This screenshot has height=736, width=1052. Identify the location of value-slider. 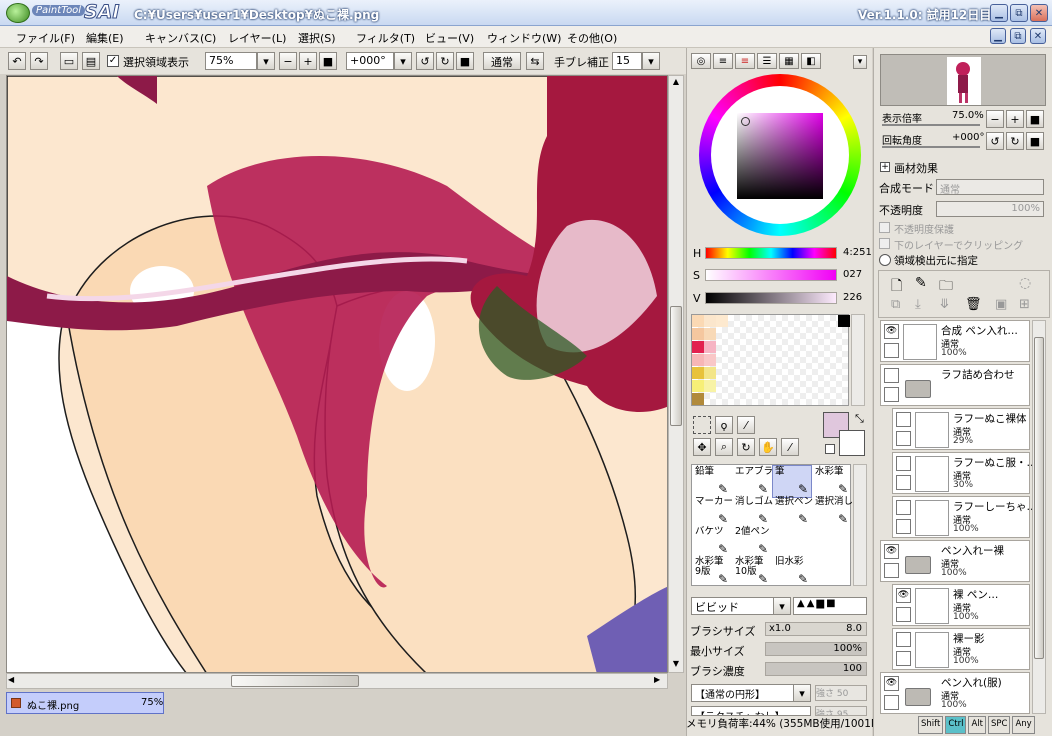
(771, 298).